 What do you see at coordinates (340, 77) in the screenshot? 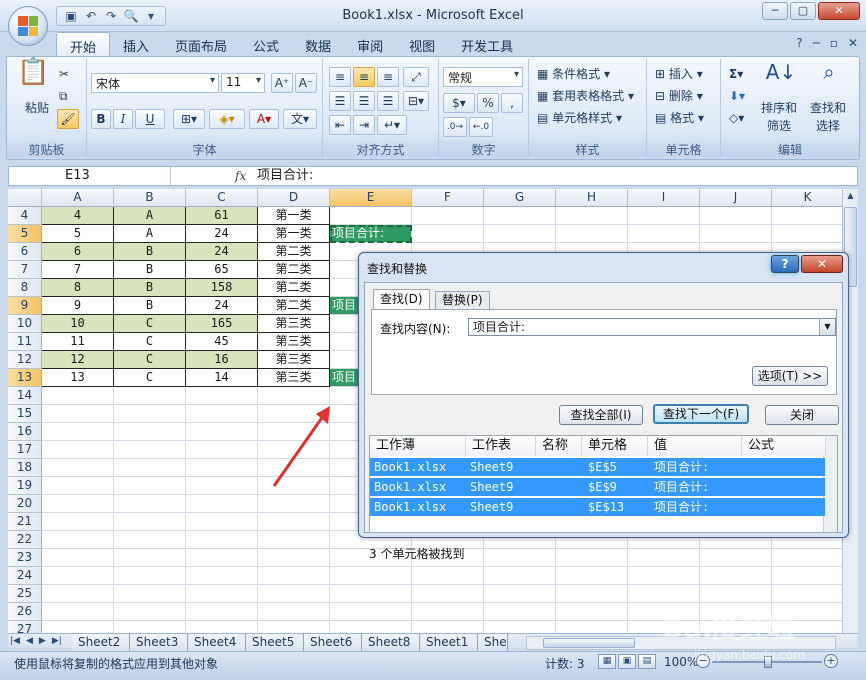
I see `align-top-icon: ≡` at bounding box center [340, 77].